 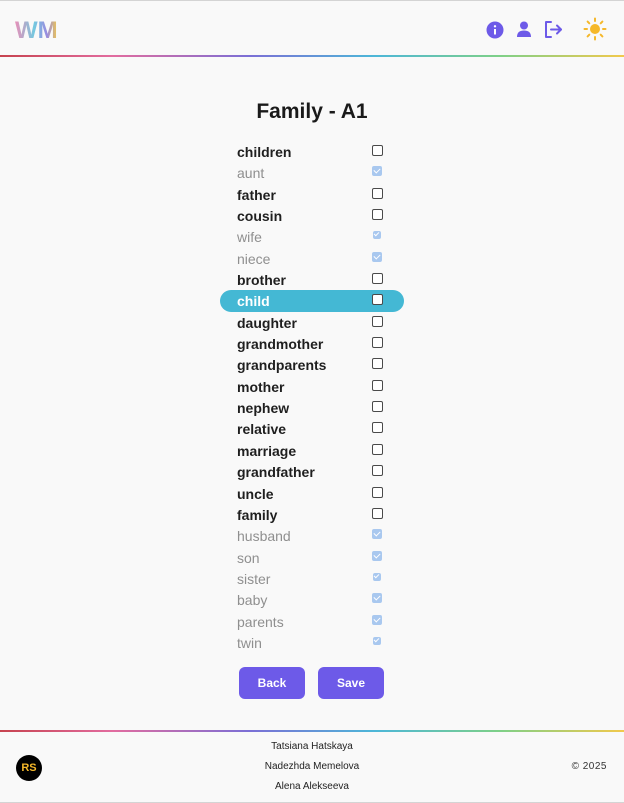 I want to click on word-row: grandfather, so click(x=312, y=471).